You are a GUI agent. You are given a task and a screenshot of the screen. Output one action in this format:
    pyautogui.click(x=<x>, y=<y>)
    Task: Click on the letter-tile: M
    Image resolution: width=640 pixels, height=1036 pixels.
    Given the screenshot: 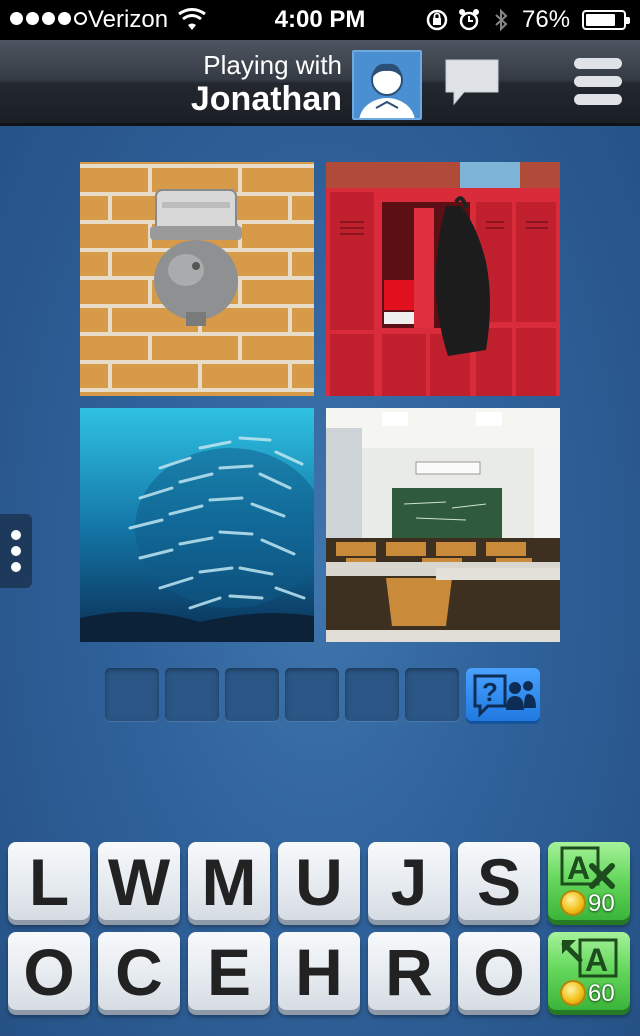 What is the action you would take?
    pyautogui.click(x=229, y=881)
    